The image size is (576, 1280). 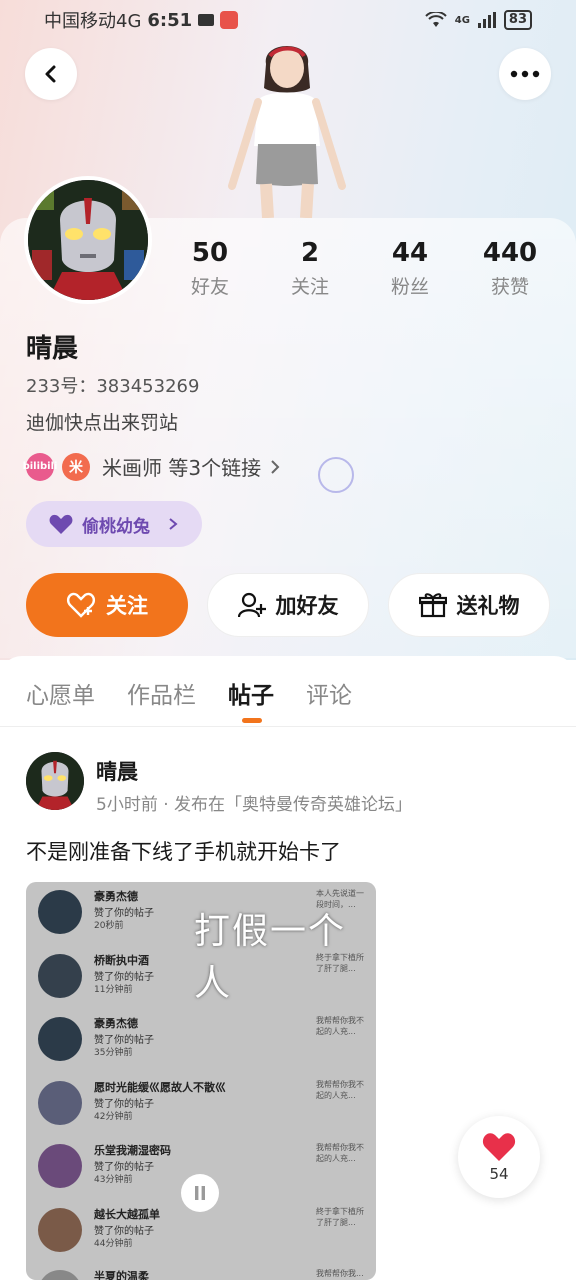 What do you see at coordinates (209, 287) in the screenshot?
I see `stat-label: 好友` at bounding box center [209, 287].